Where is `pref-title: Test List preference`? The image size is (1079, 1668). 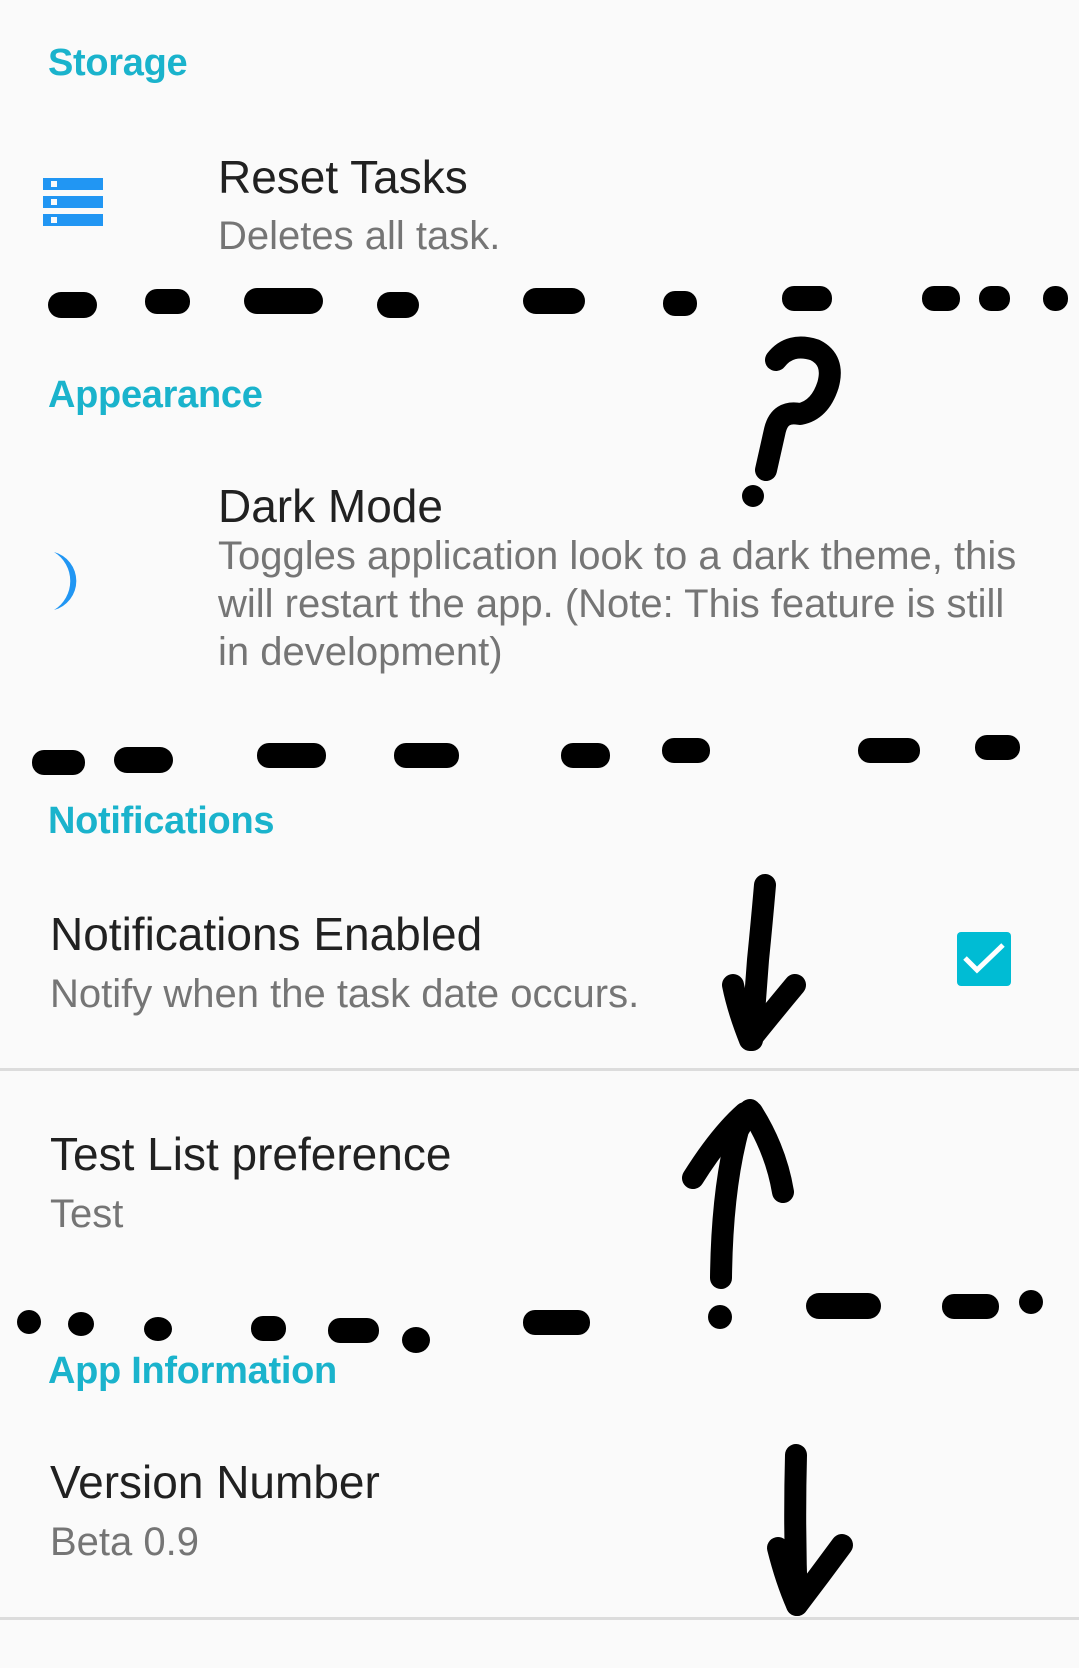 pref-title: Test List preference is located at coordinates (251, 1154).